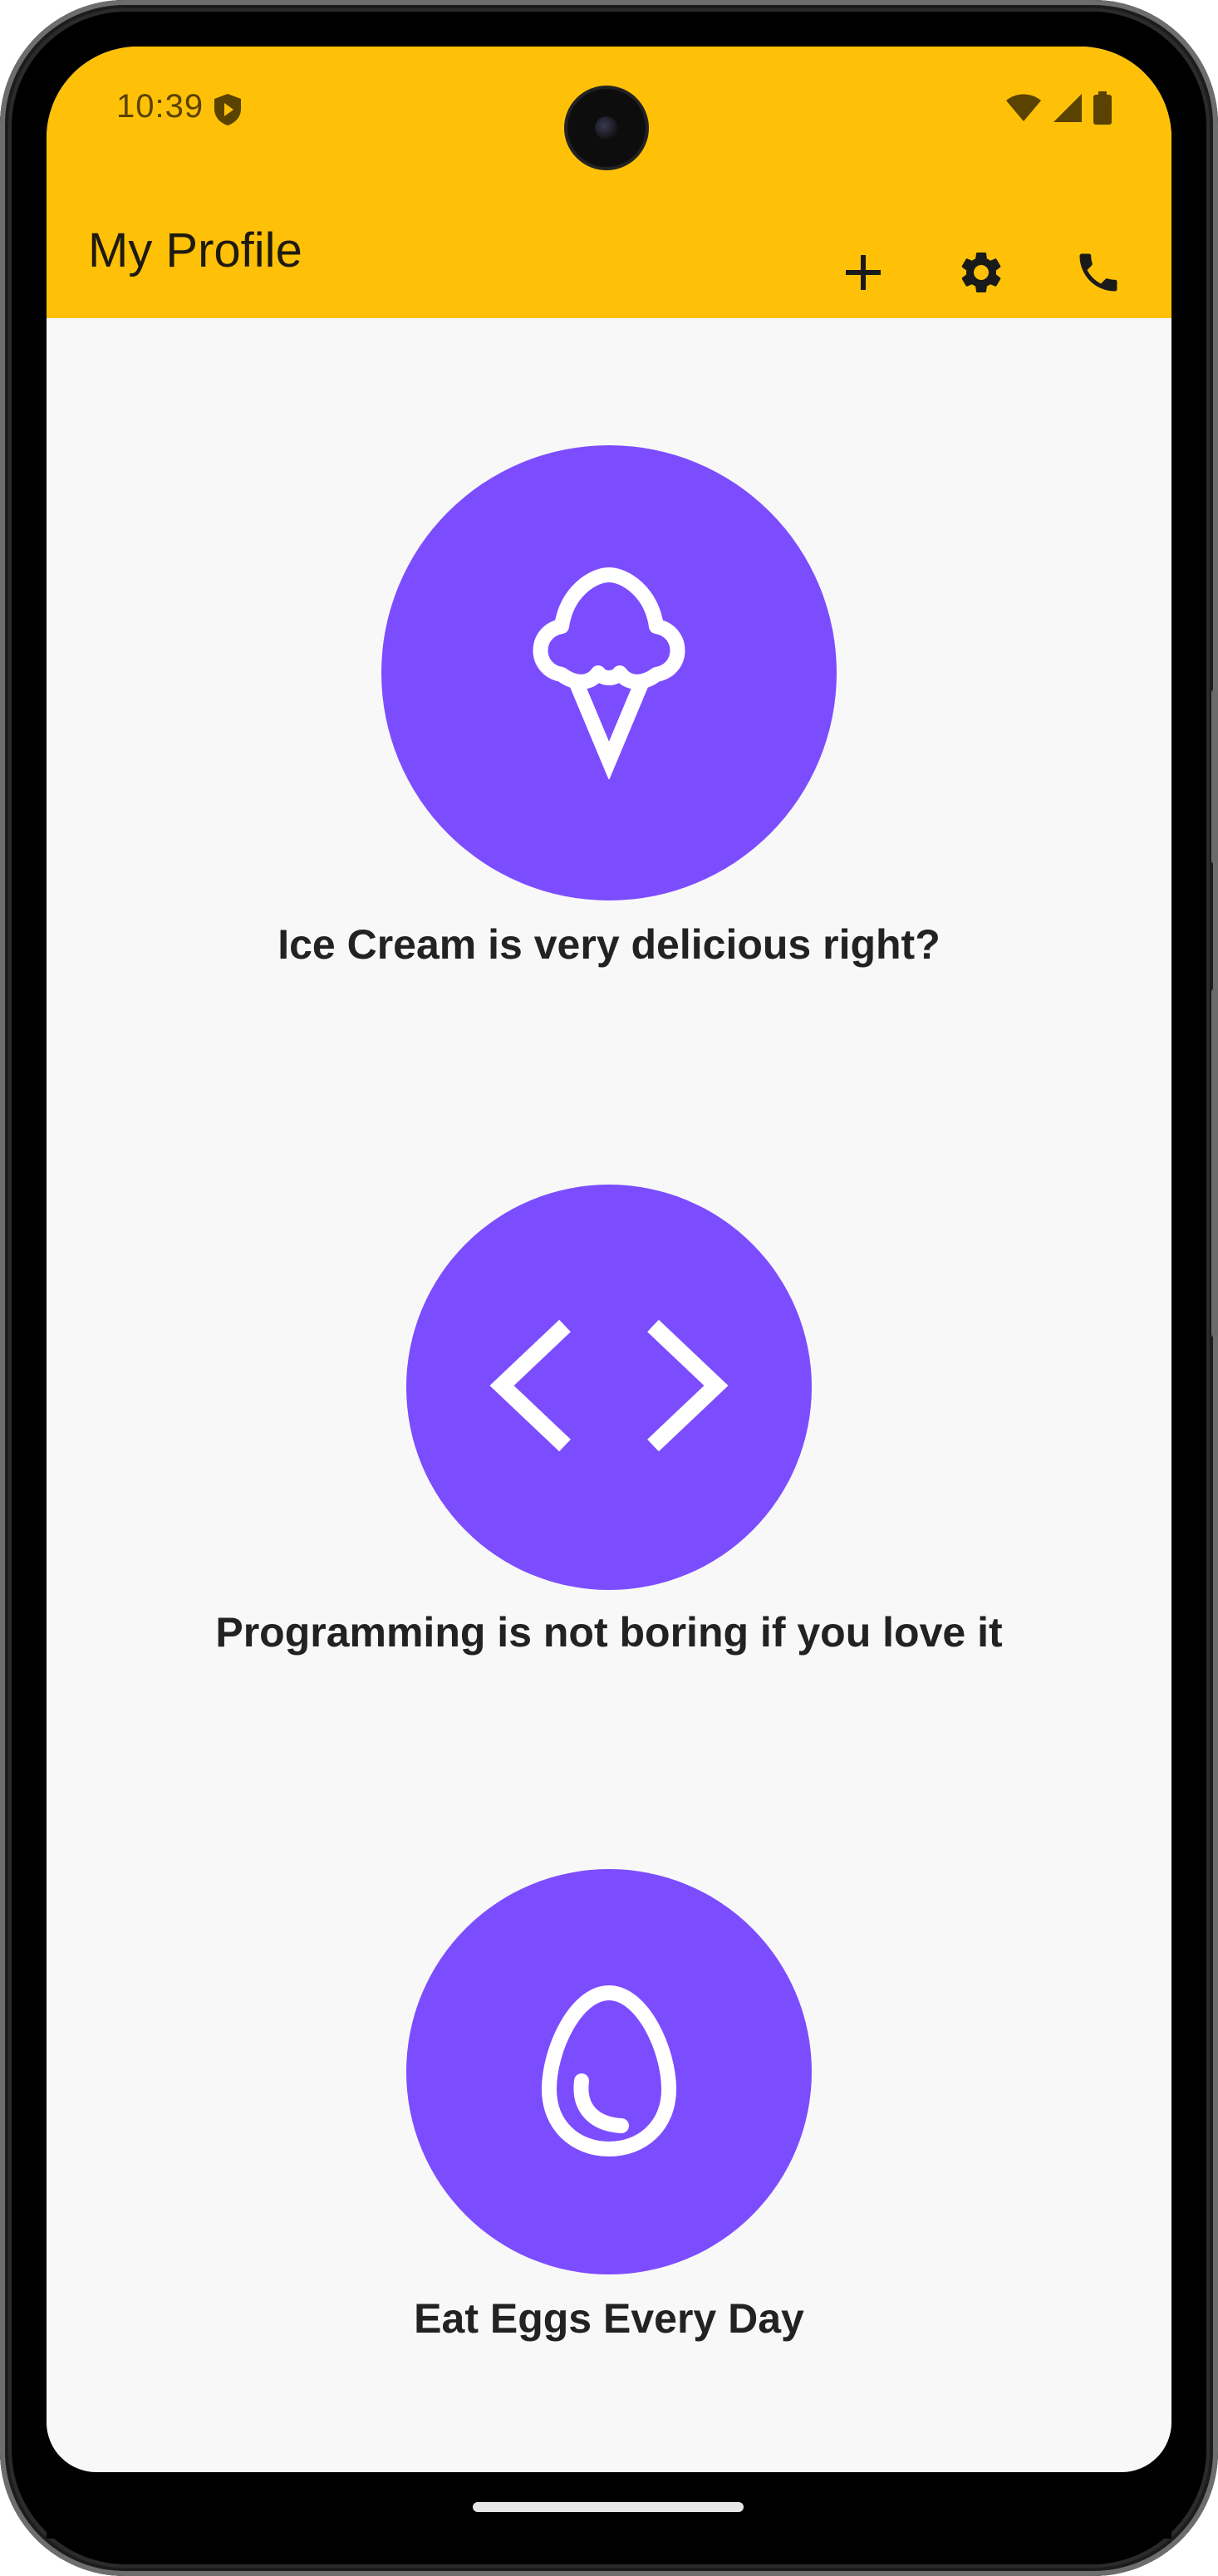 The width and height of the screenshot is (1218, 2576). I want to click on page-title: My Profile, so click(195, 250).